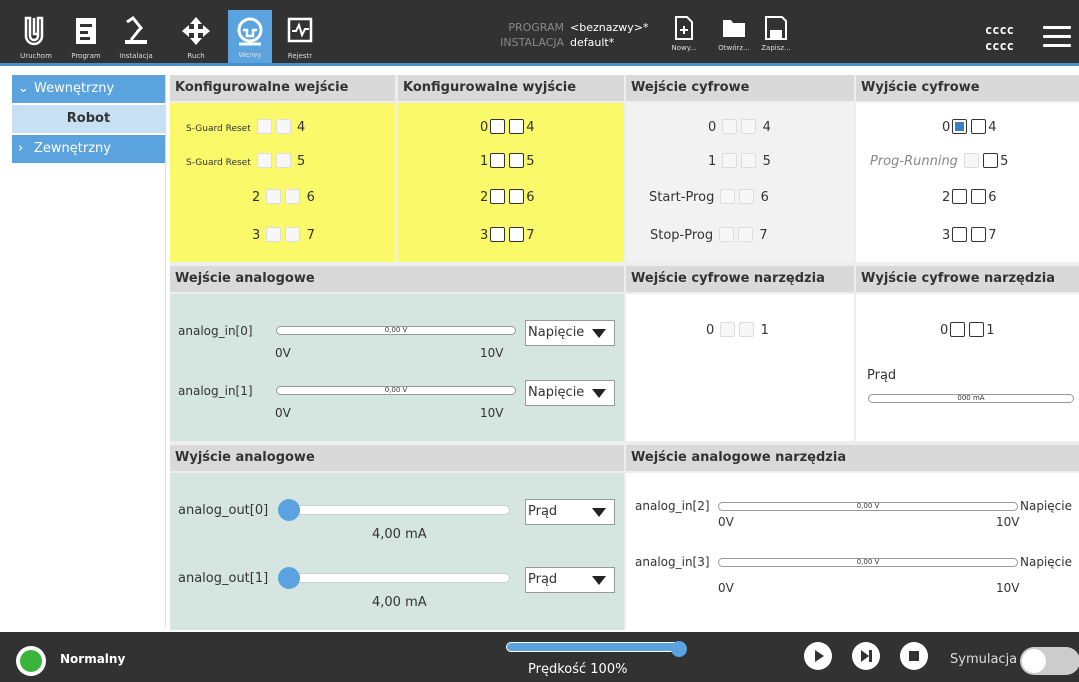 Image resolution: width=1079 pixels, height=682 pixels. I want to click on nav-log-button: Rejestr, so click(300, 37).